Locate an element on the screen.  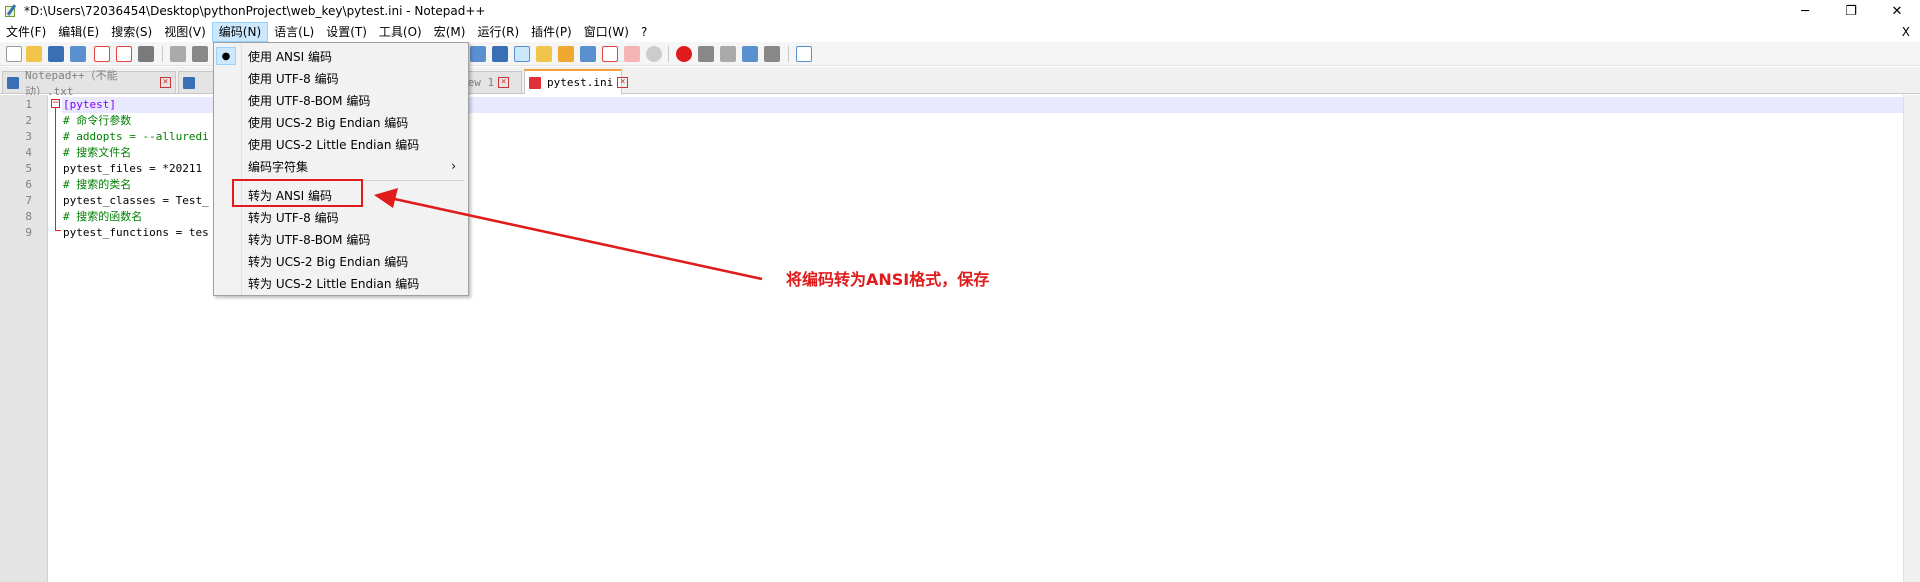
submenu-arrow-icon: › is located at coordinates (453, 166).